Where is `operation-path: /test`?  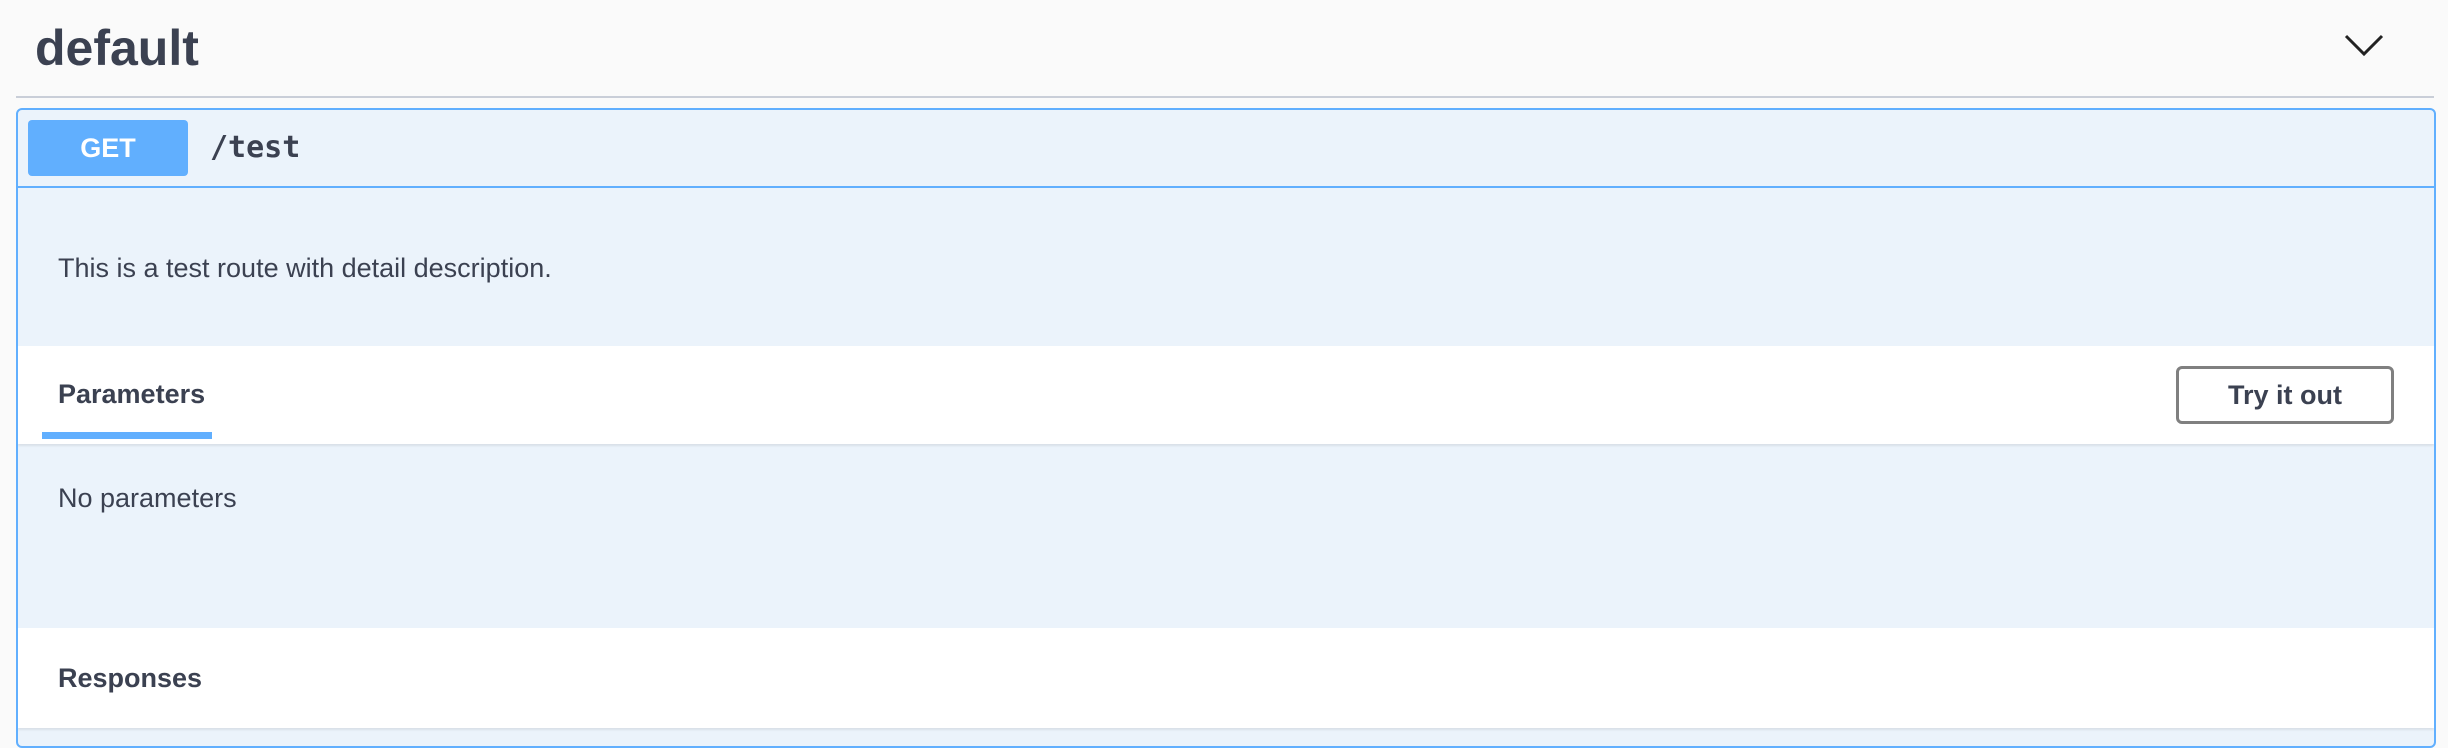 operation-path: /test is located at coordinates (255, 147).